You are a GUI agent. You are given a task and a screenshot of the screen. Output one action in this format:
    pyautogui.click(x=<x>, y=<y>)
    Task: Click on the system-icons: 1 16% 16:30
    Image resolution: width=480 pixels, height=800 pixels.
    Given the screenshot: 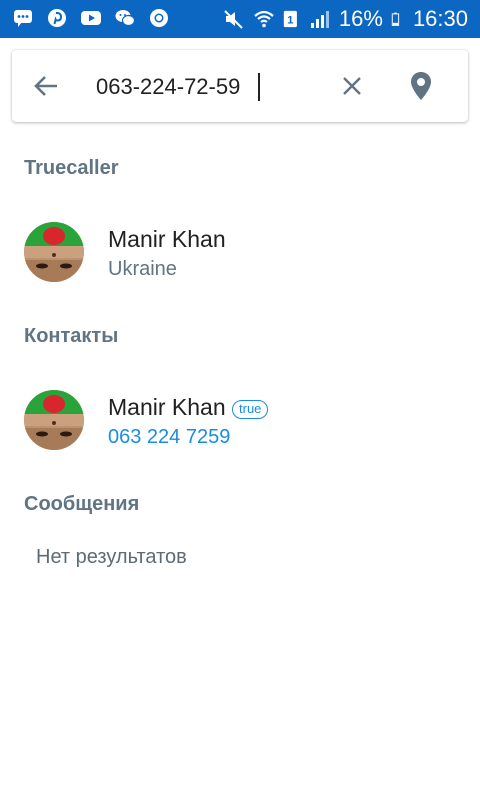 What is the action you would take?
    pyautogui.click(x=345, y=19)
    